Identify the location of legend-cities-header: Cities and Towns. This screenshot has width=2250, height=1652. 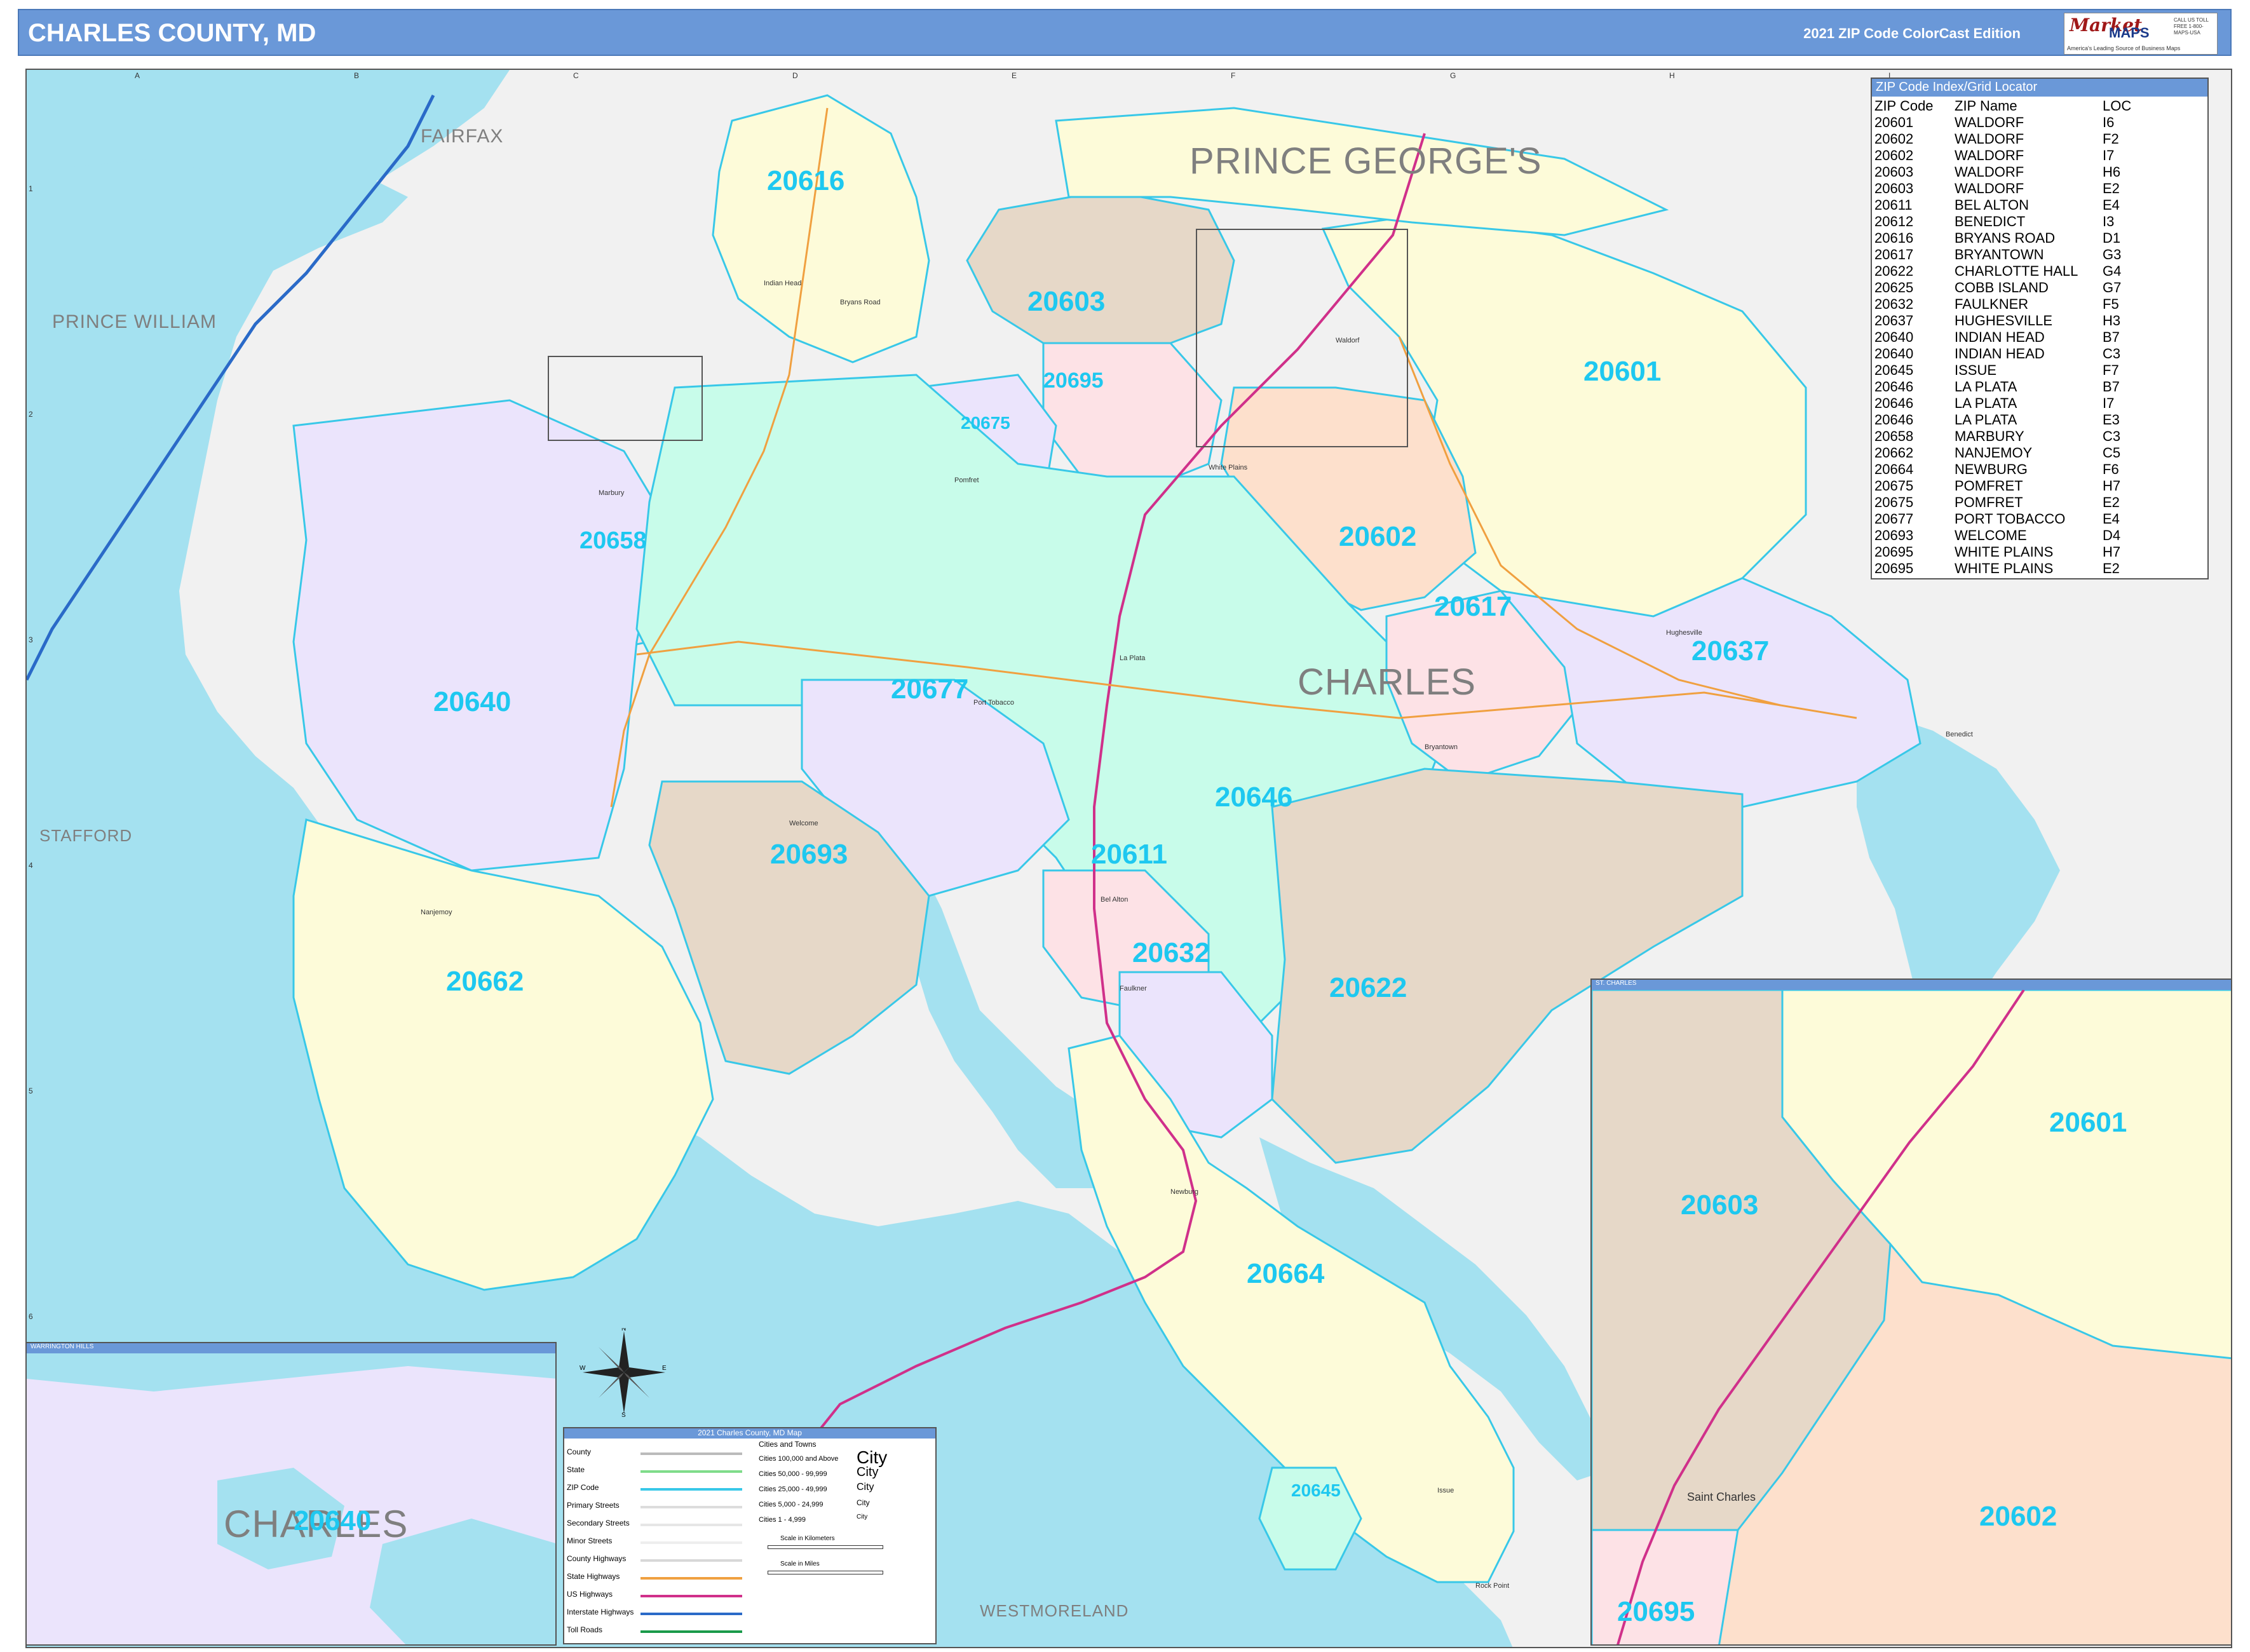
(788, 1444).